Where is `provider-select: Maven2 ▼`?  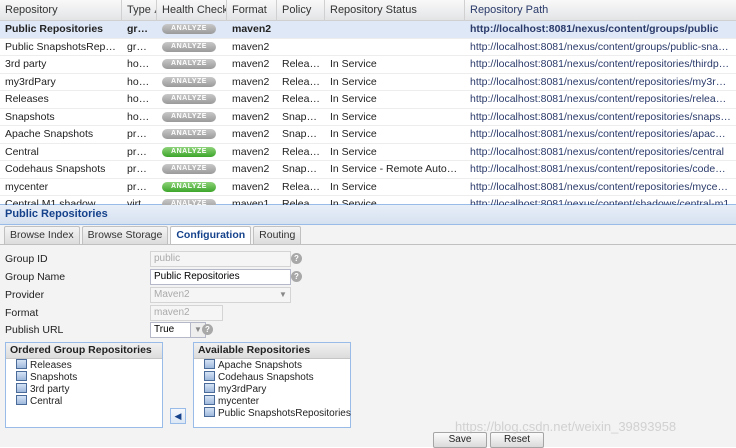
provider-select: Maven2 ▼ is located at coordinates (220, 295).